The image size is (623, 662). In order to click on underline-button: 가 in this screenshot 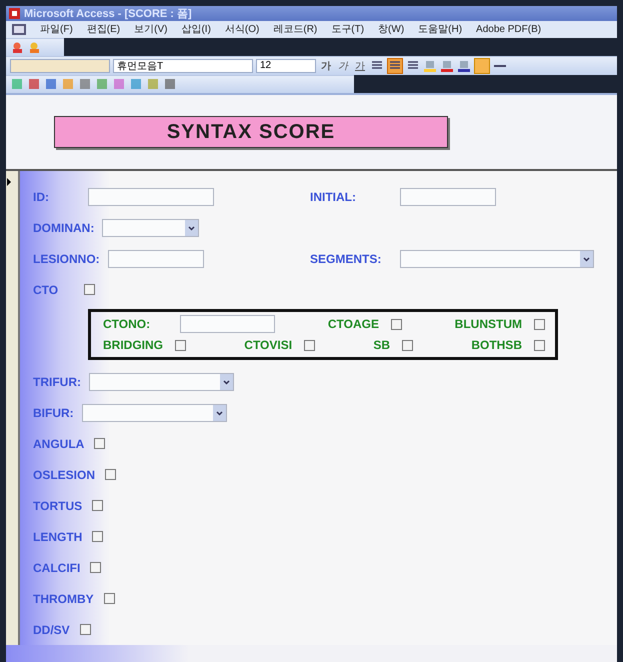, I will do `click(360, 65)`.